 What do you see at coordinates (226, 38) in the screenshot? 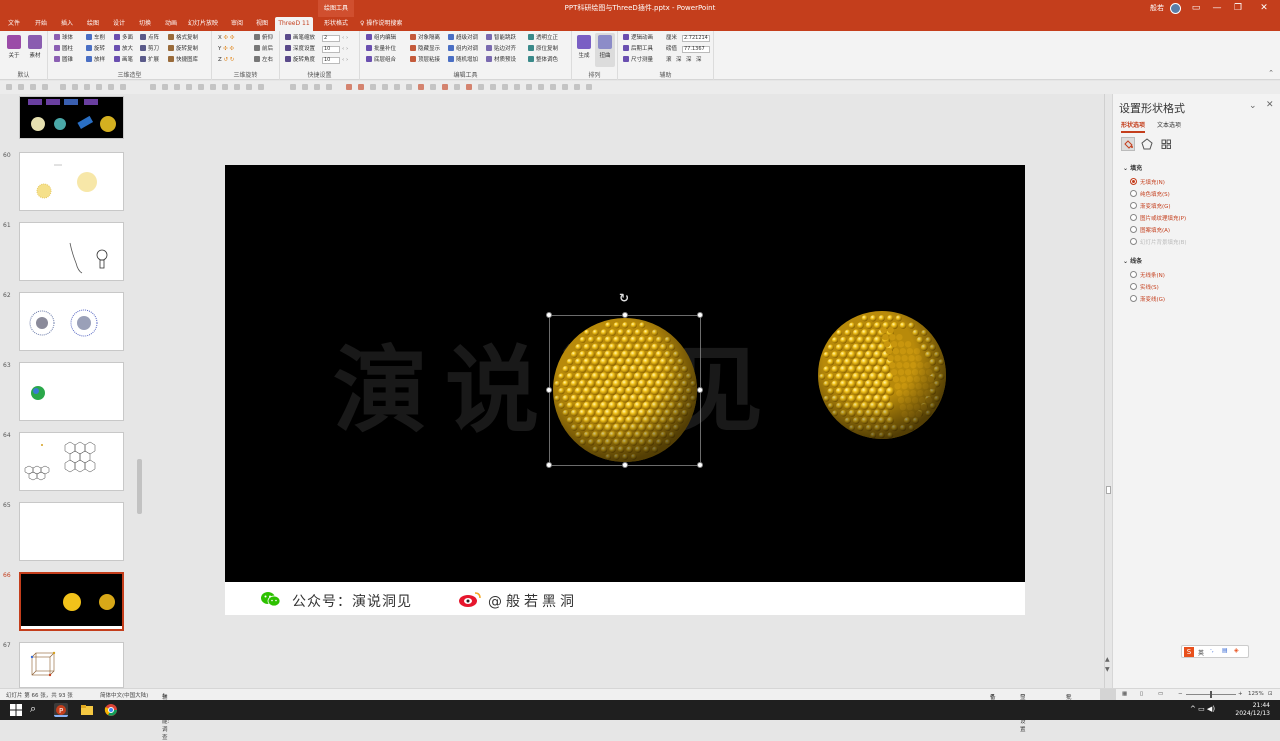
I see `x-rotate-button: X ✣ ✣` at bounding box center [226, 38].